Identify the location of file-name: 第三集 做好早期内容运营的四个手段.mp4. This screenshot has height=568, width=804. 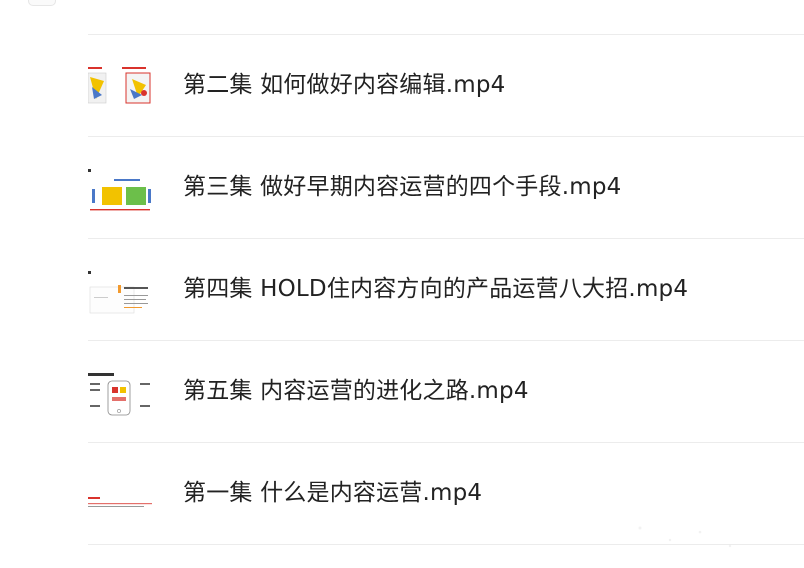
(402, 187).